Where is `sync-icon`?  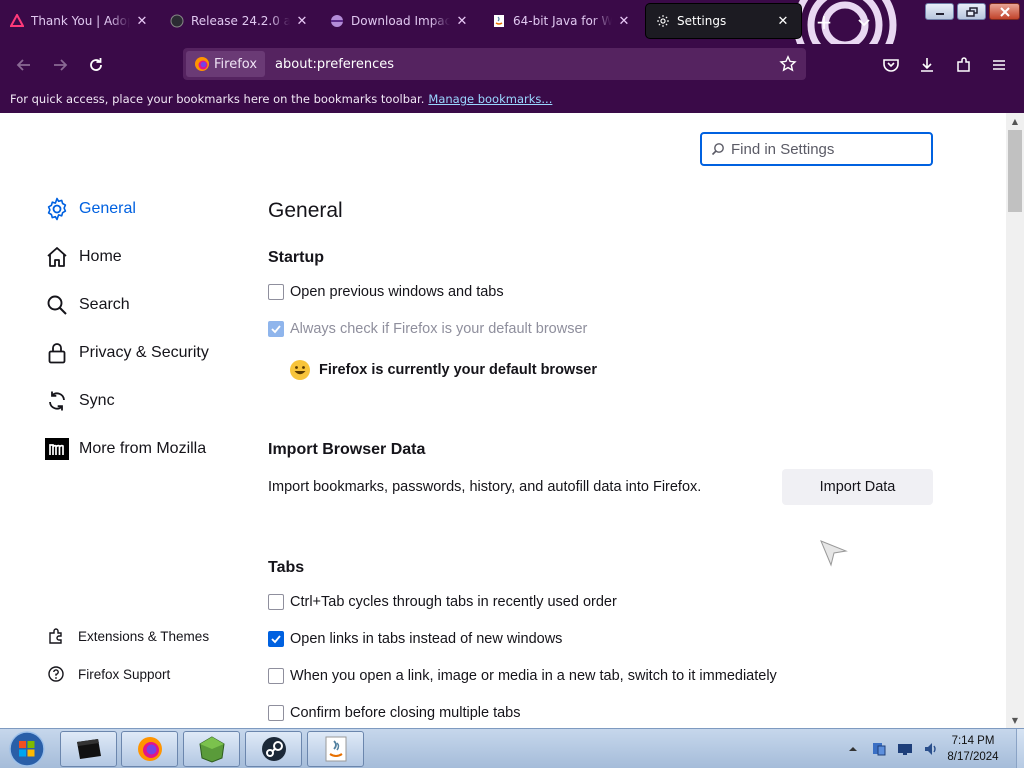 sync-icon is located at coordinates (57, 401).